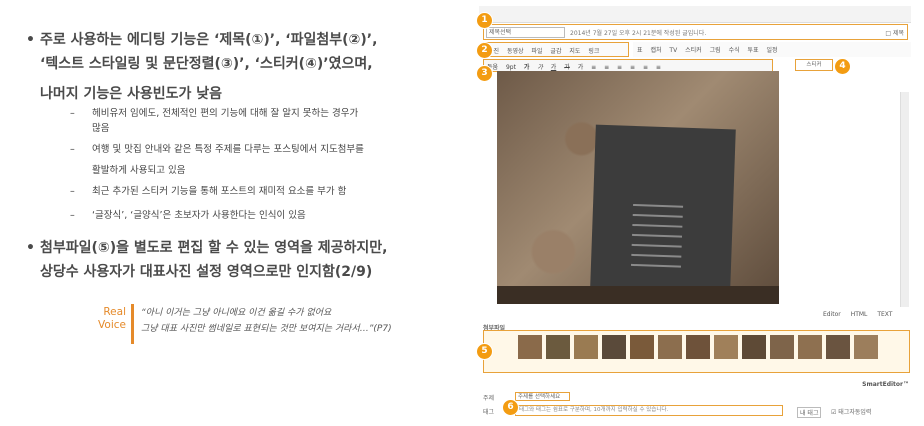 This screenshot has width=924, height=426. I want to click on badge-1: 1, so click(484, 20).